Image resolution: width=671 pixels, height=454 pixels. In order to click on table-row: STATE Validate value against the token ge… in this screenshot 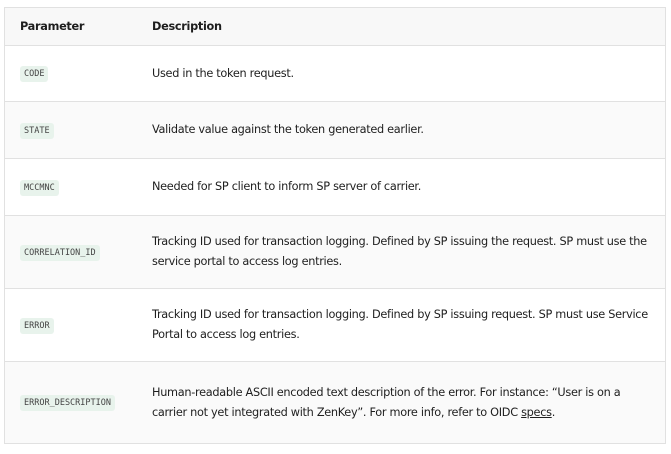, I will do `click(335, 130)`.